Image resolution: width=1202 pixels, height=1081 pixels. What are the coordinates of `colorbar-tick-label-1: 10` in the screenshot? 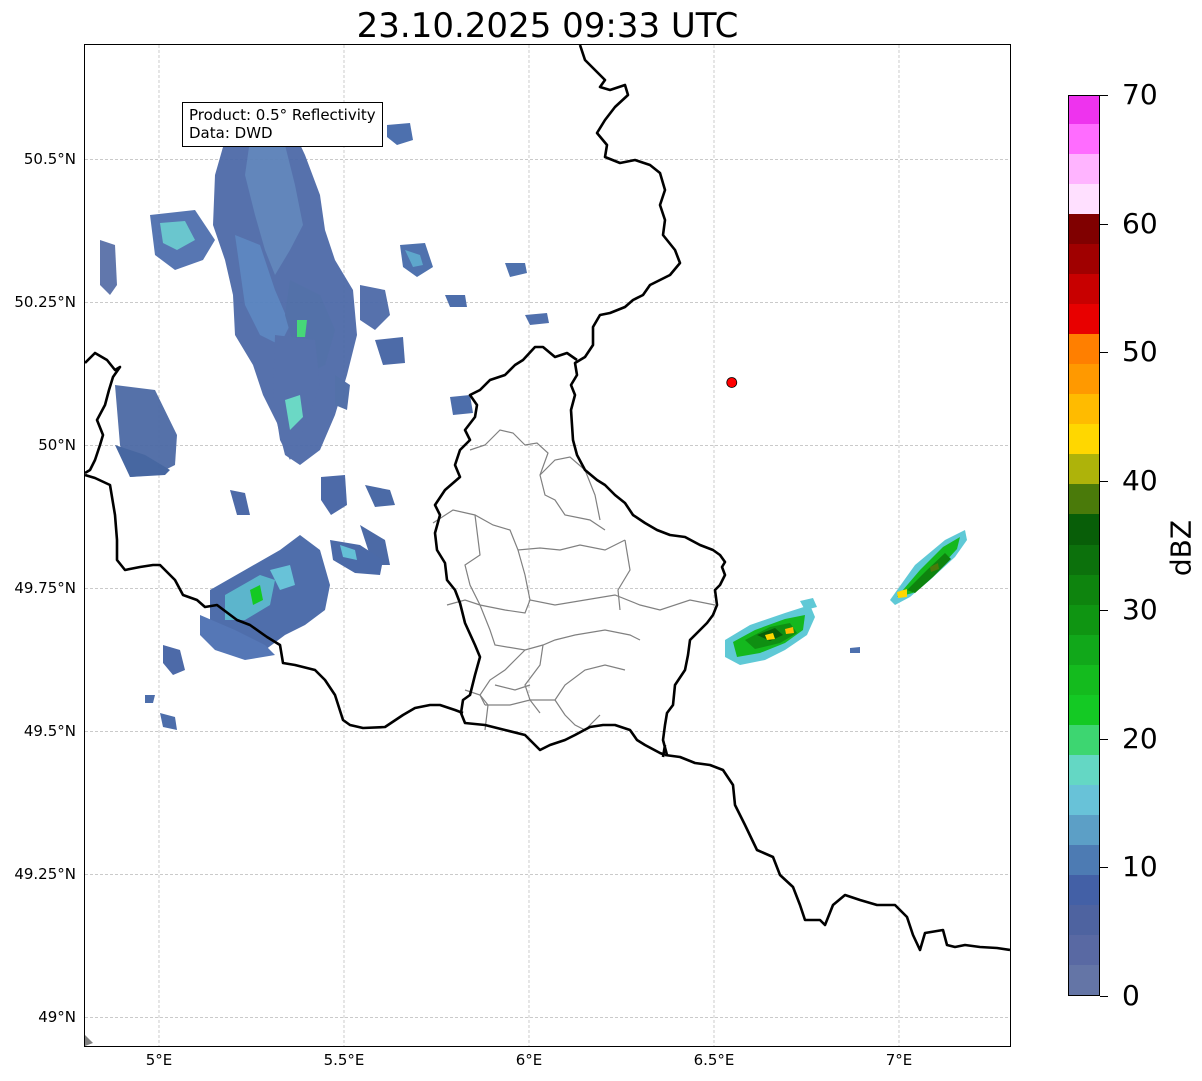 It's located at (1140, 867).